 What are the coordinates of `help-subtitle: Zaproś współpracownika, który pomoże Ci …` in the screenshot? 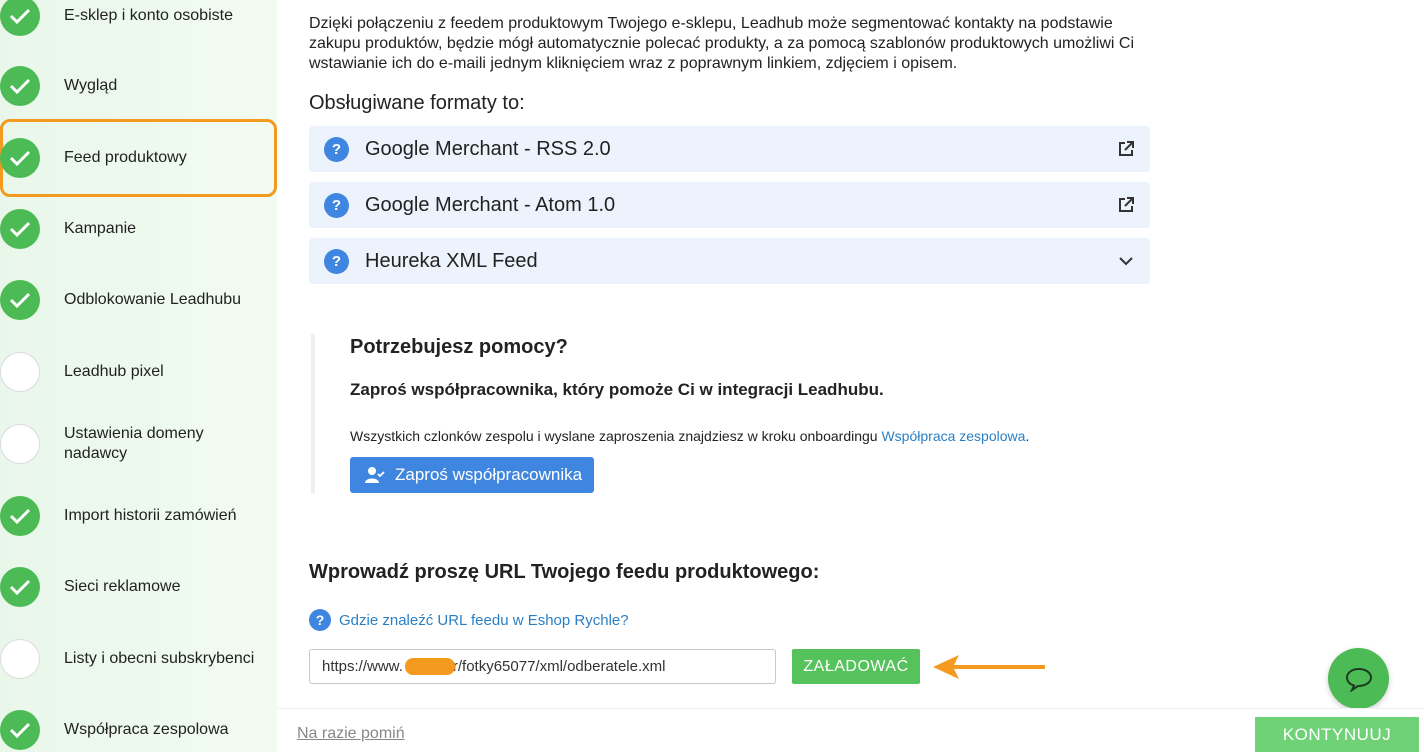 It's located at (617, 389).